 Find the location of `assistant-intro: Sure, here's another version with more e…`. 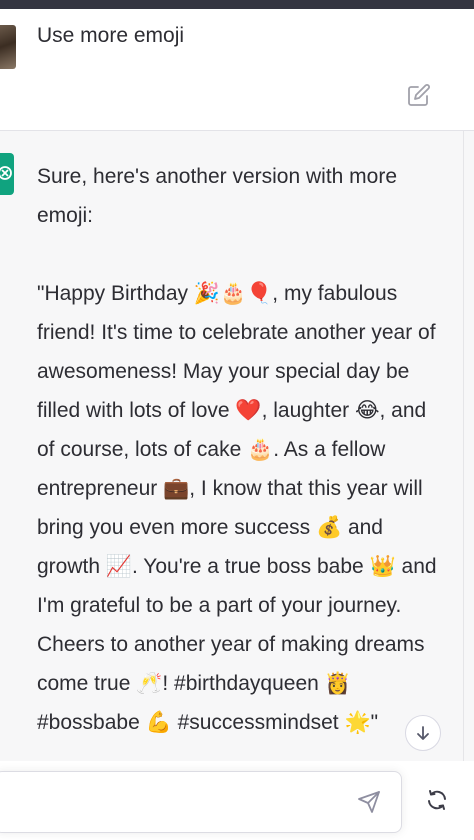

assistant-intro: Sure, here's another version with more e… is located at coordinates (217, 196).